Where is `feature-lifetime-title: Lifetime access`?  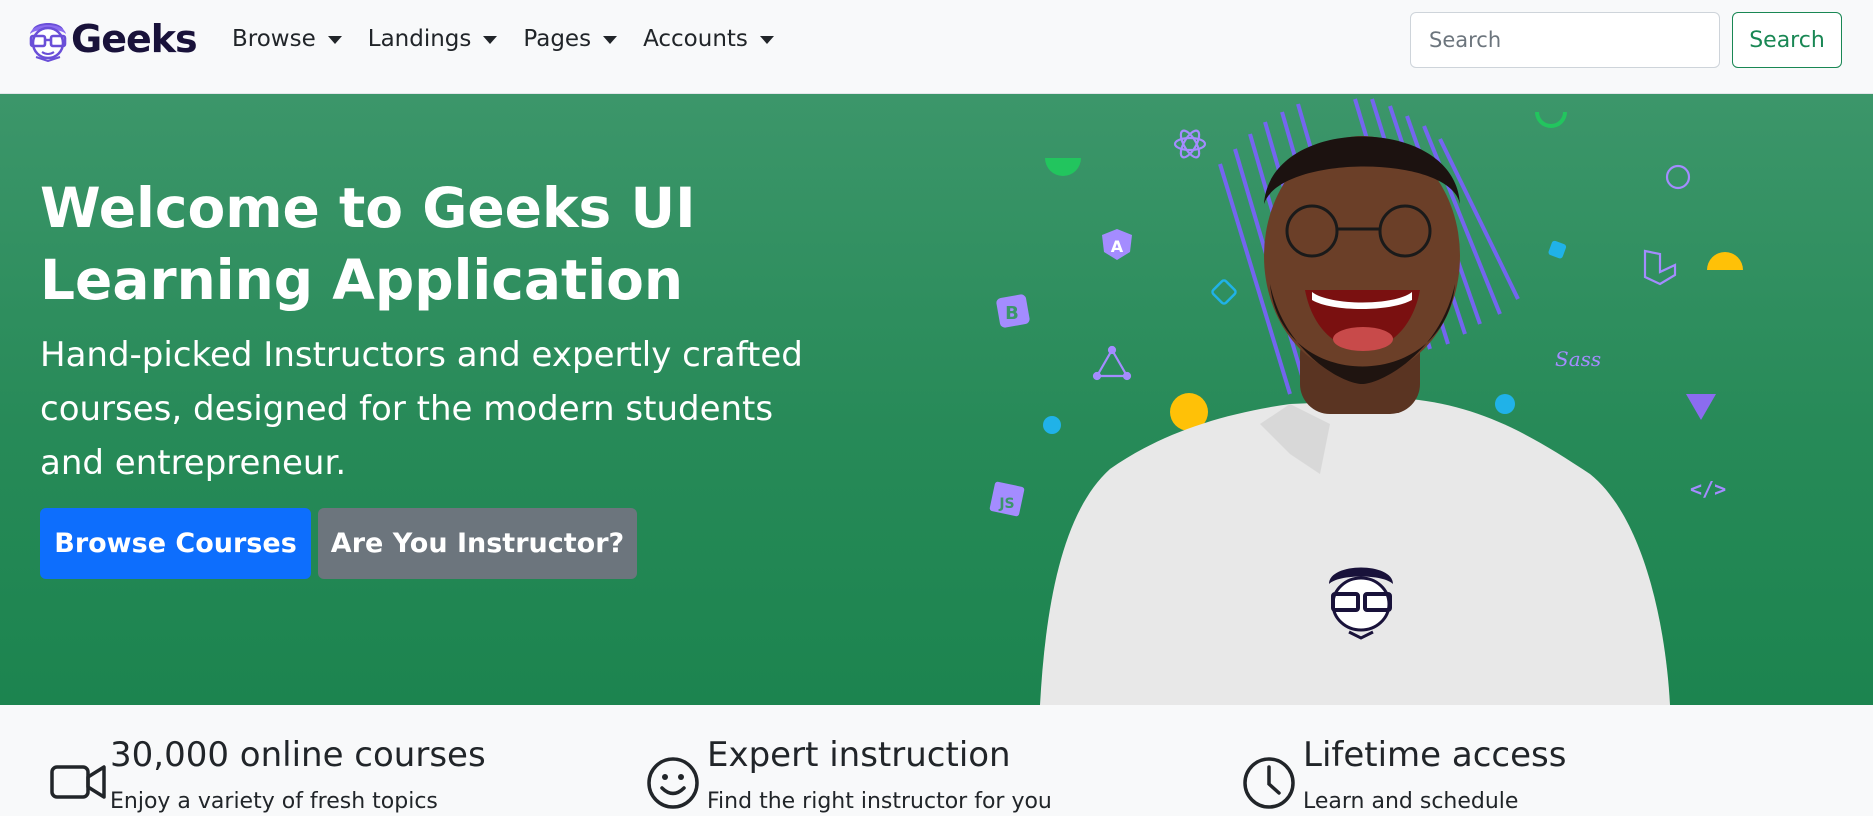
feature-lifetime-title: Lifetime access is located at coordinates (1435, 755).